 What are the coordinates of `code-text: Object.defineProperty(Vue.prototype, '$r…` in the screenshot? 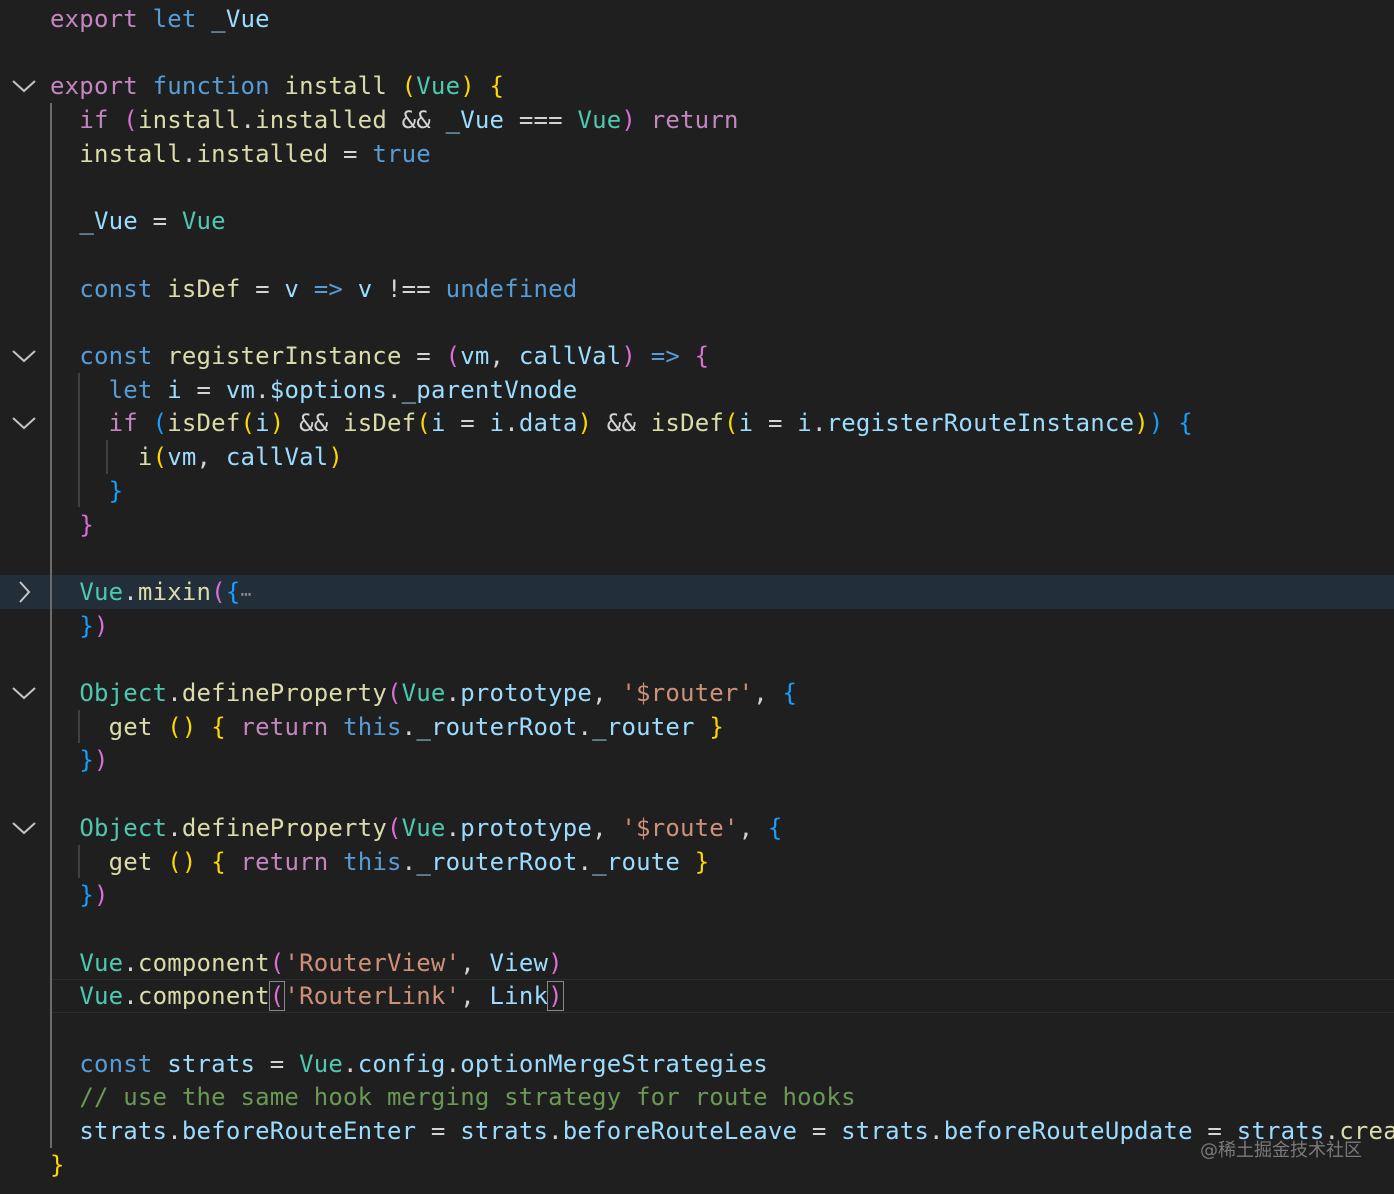 It's located at (416, 828).